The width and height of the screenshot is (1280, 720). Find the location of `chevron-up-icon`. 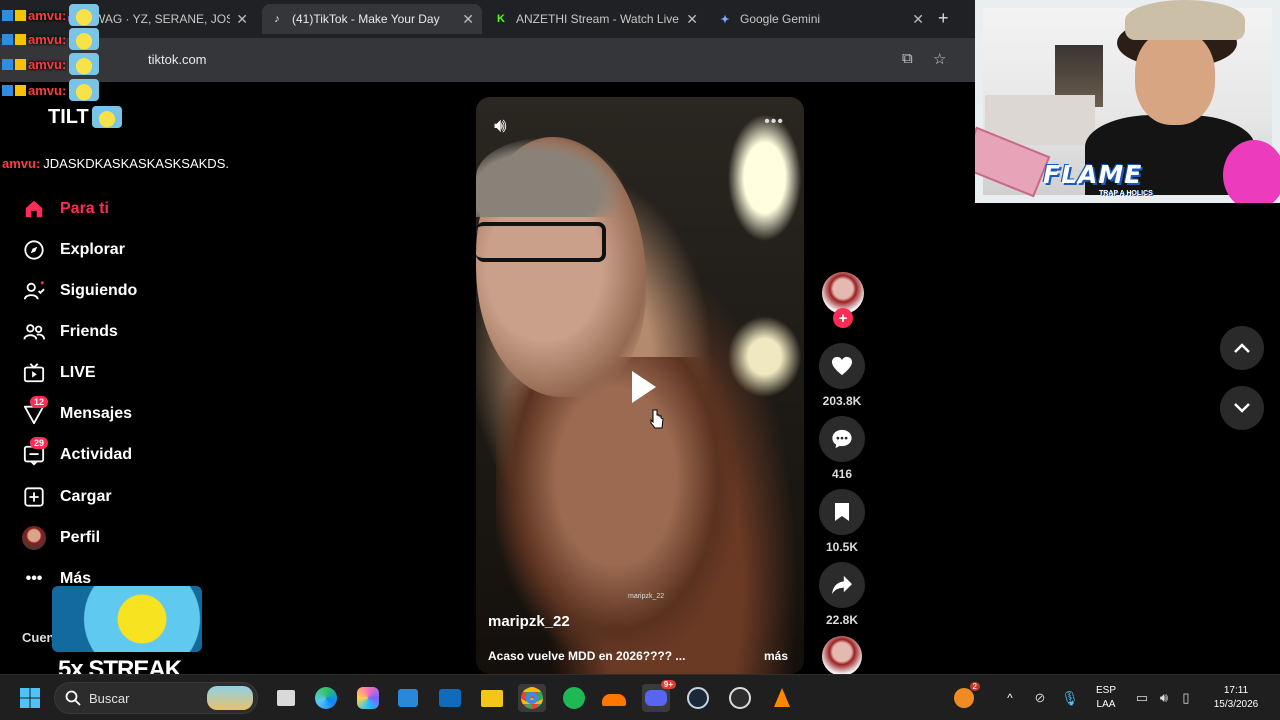

chevron-up-icon is located at coordinates (1242, 348).